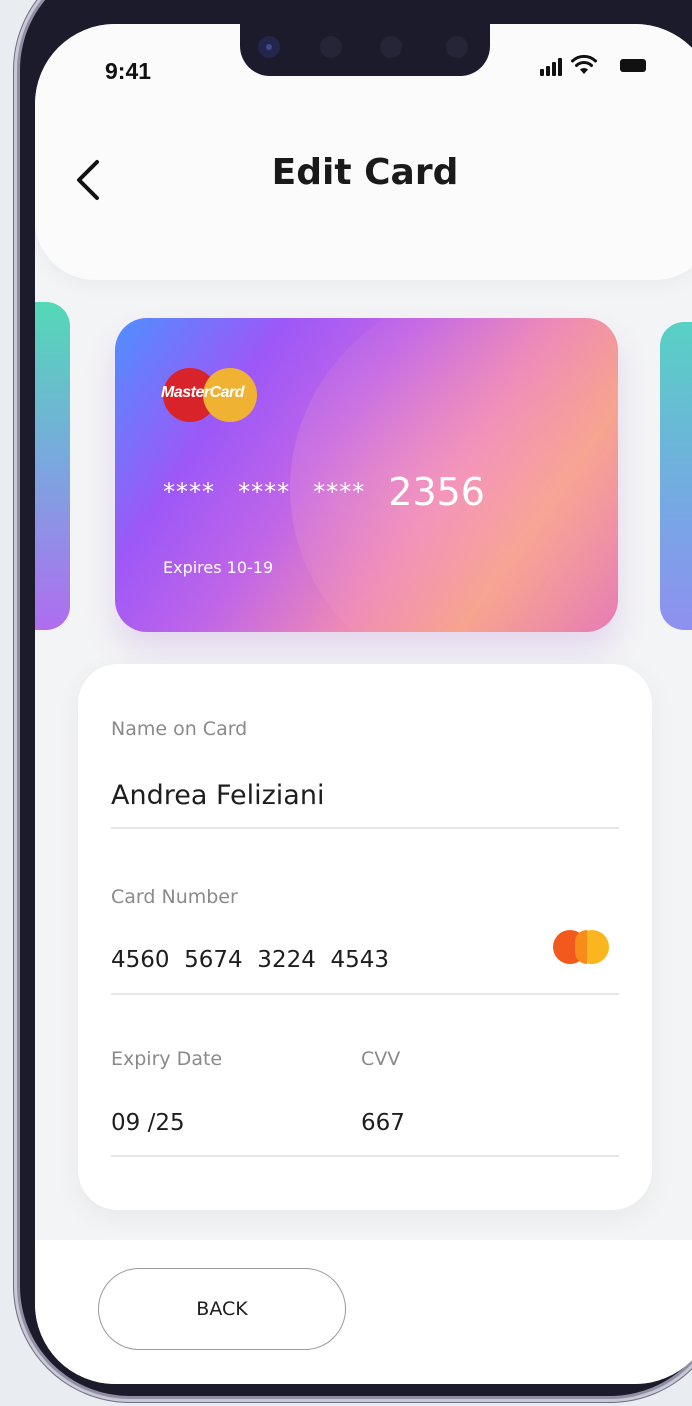 The image size is (692, 1406). I want to click on card-number-masked: **** **** **** 2356, so click(324, 492).